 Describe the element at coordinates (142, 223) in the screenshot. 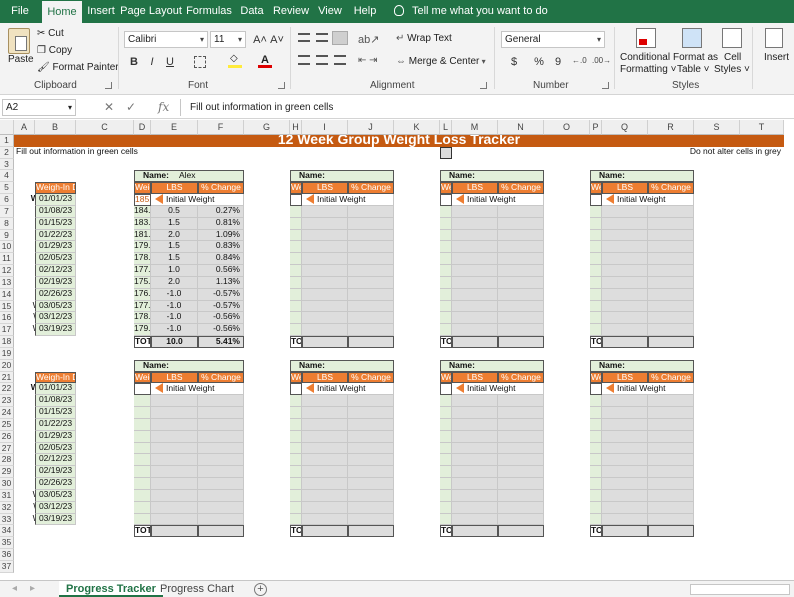

I see `weight-input: 183.0` at that location.